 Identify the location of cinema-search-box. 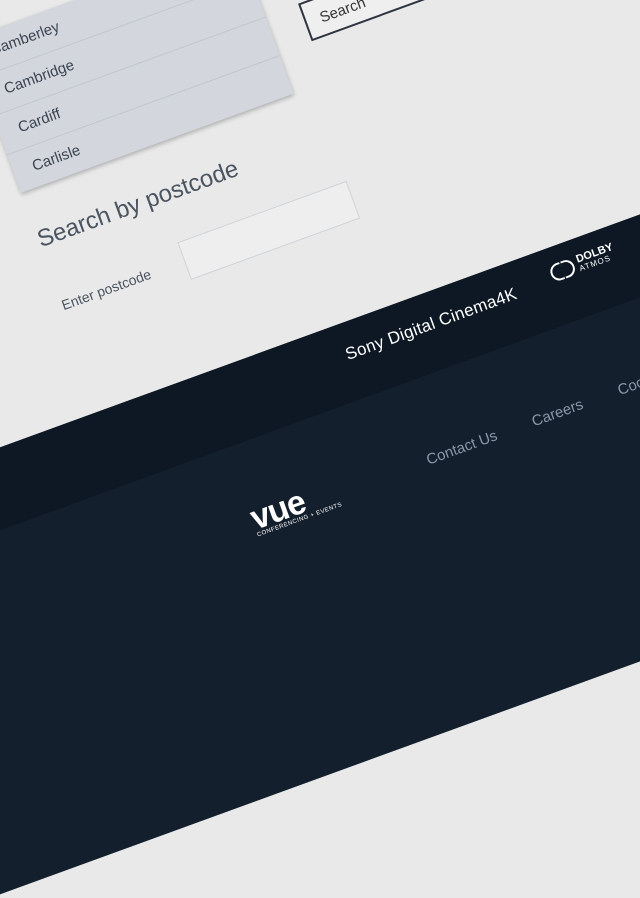
(373, 21).